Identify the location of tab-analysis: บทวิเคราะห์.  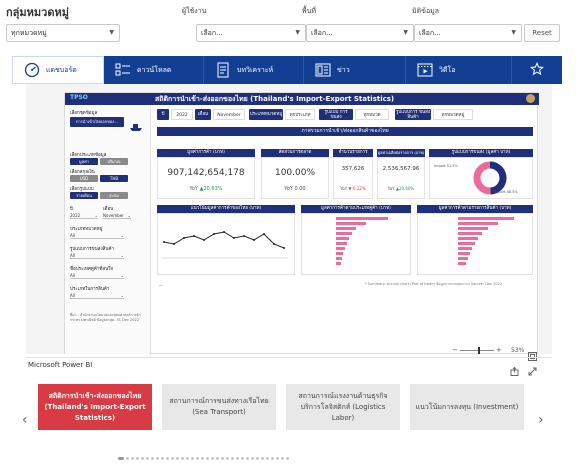
(254, 70).